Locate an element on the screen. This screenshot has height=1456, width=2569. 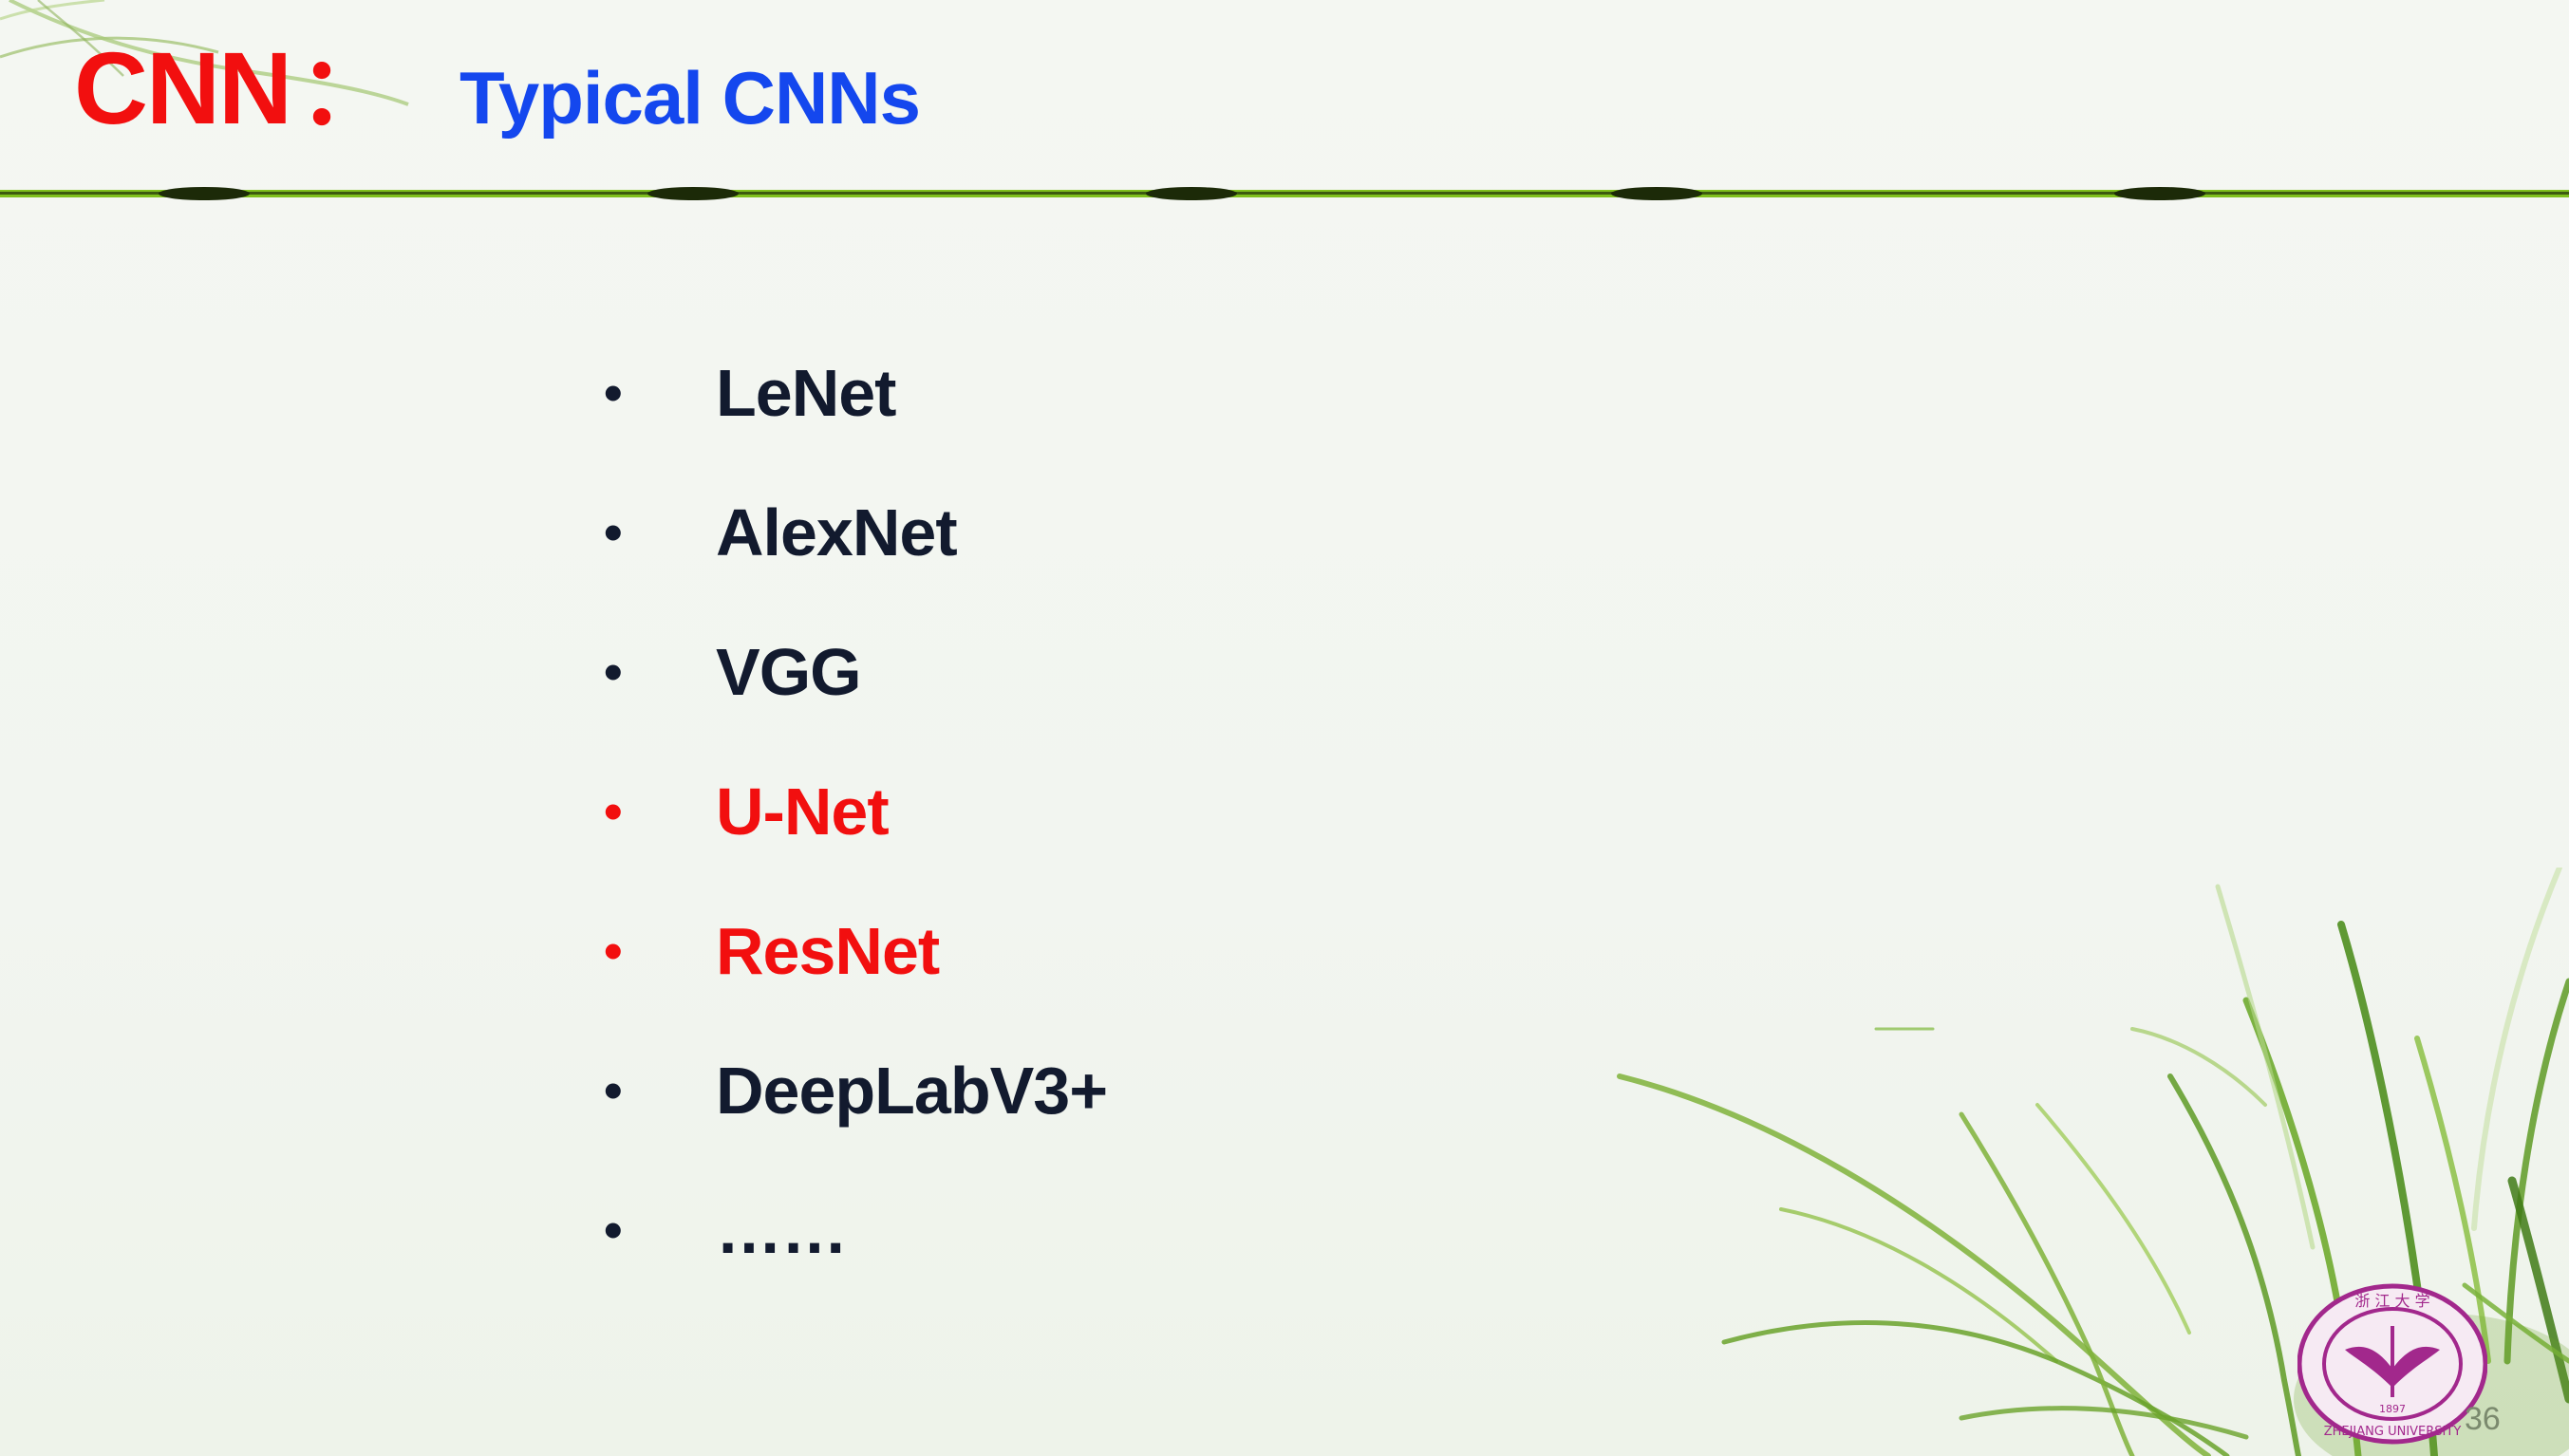
list-item-label: AlexNet is located at coordinates (837, 532).